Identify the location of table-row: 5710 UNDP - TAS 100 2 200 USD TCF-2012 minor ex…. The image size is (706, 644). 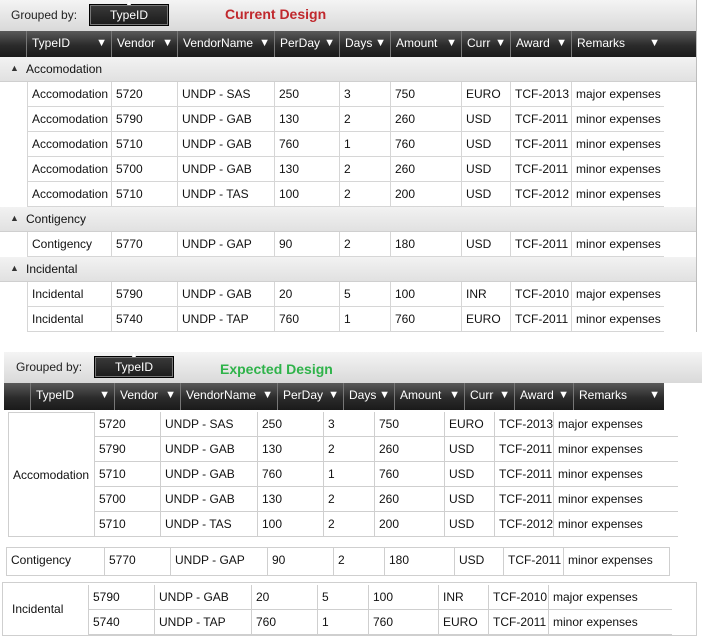
(386, 524).